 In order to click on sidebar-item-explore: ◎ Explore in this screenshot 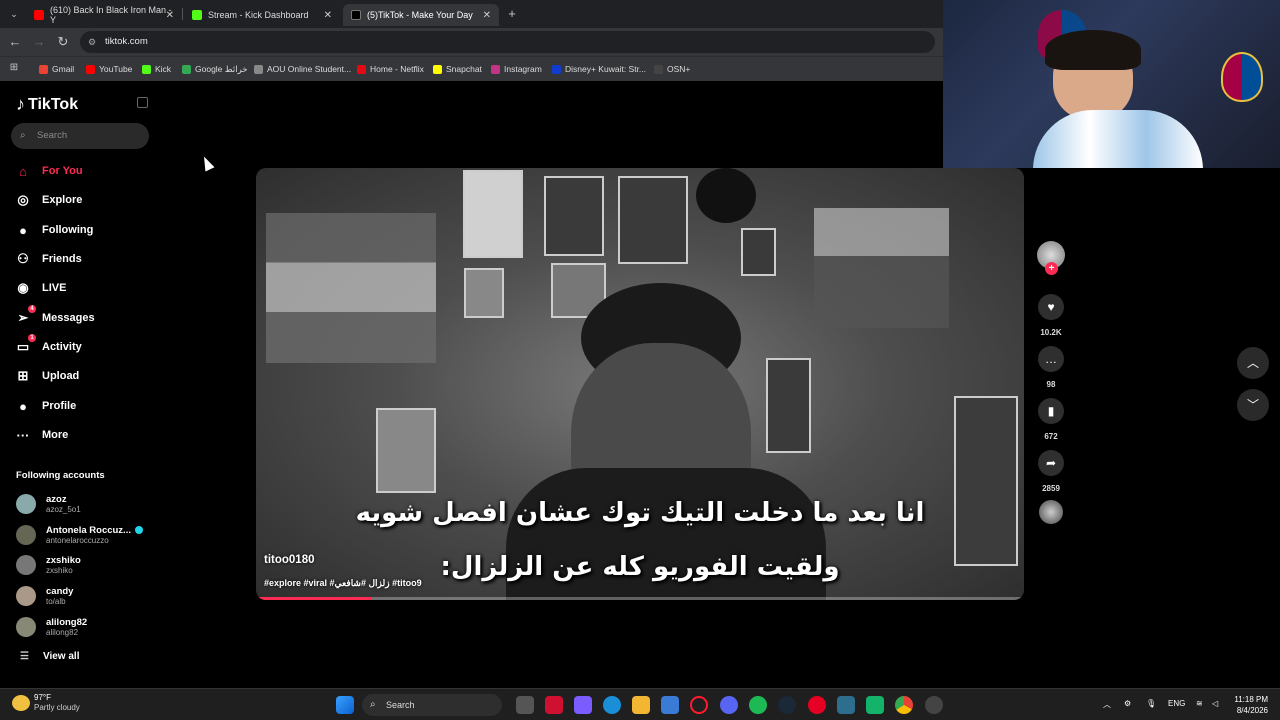, I will do `click(84, 200)`.